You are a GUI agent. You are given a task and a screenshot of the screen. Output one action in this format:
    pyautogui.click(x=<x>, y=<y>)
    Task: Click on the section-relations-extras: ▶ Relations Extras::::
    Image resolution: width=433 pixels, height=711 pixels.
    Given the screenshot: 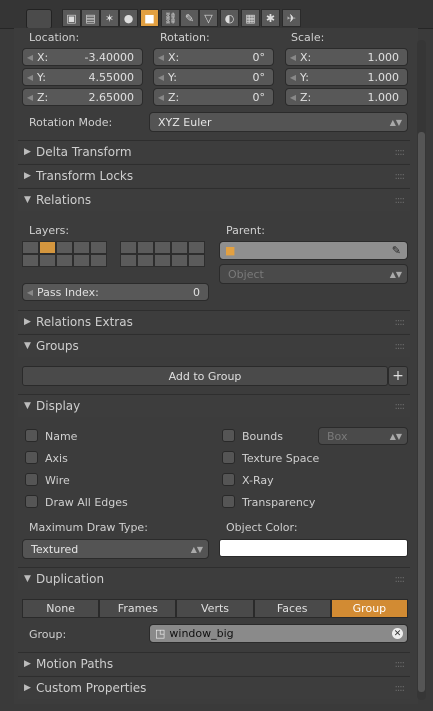 What is the action you would take?
    pyautogui.click(x=214, y=321)
    